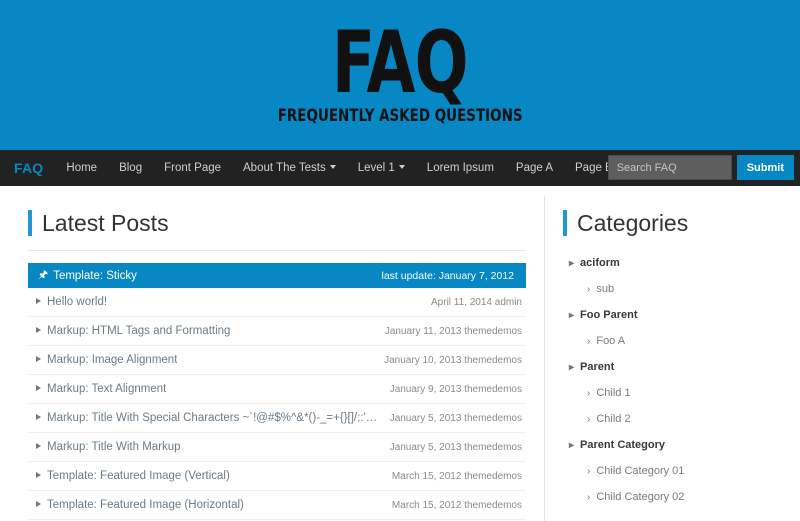 This screenshot has height=521, width=800. I want to click on category-item-foo-parent: ▸ Foo Parent, so click(674, 315).